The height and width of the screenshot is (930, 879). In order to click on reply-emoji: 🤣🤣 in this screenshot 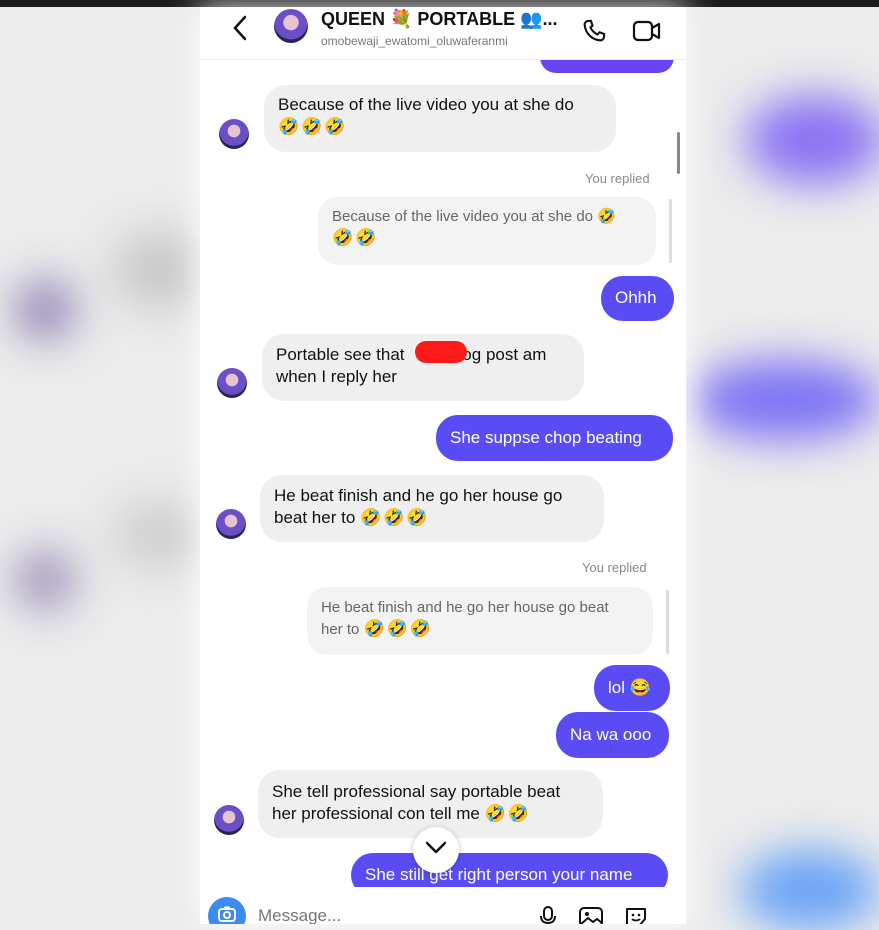, I will do `click(355, 237)`.